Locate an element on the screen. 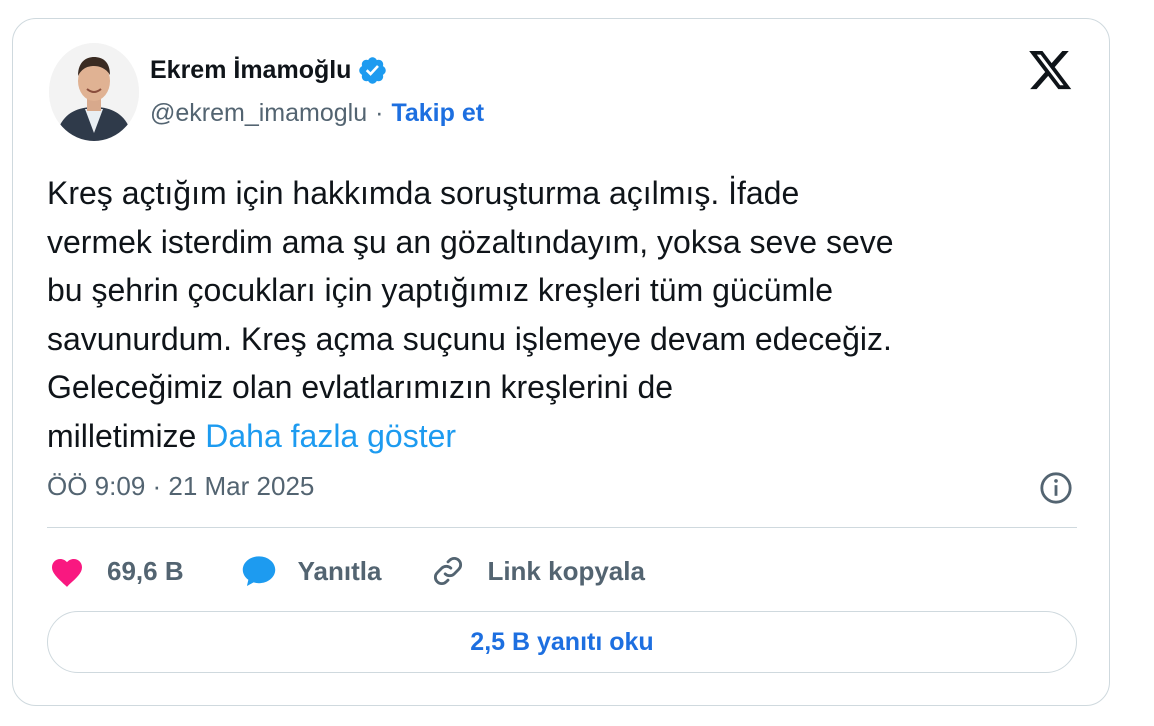  author-name-row: Ekrem İmamoğlu is located at coordinates (269, 70).